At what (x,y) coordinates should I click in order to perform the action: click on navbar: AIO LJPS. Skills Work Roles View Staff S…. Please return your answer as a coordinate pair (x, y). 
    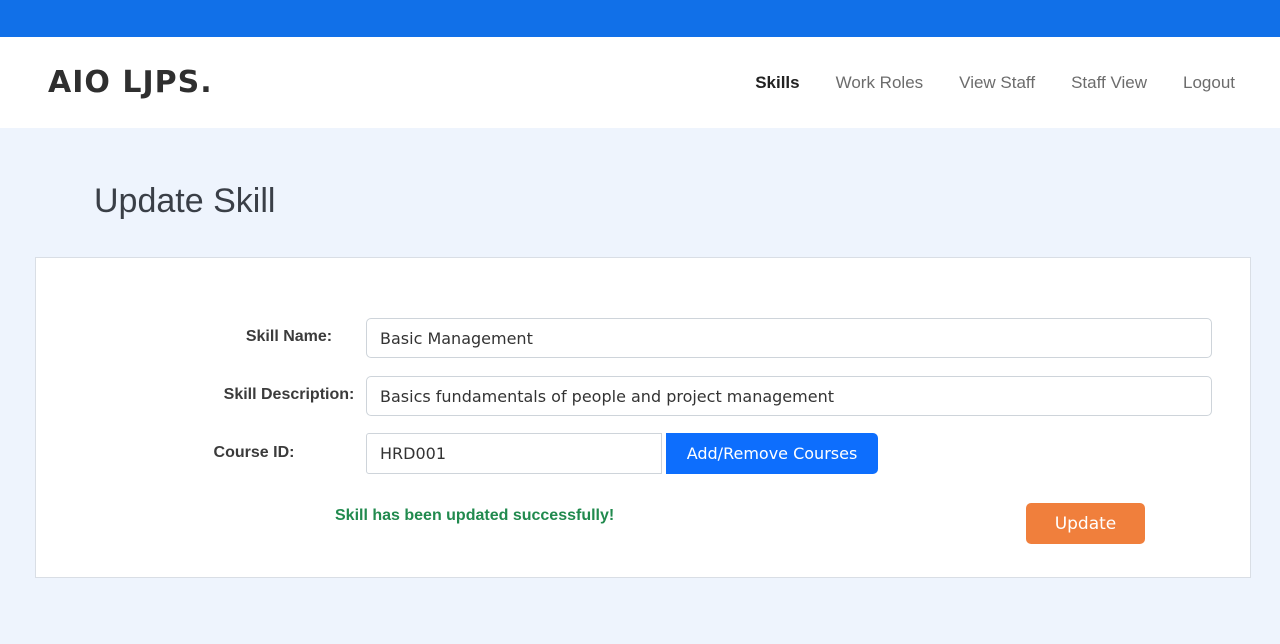
    Looking at the image, I should click on (640, 82).